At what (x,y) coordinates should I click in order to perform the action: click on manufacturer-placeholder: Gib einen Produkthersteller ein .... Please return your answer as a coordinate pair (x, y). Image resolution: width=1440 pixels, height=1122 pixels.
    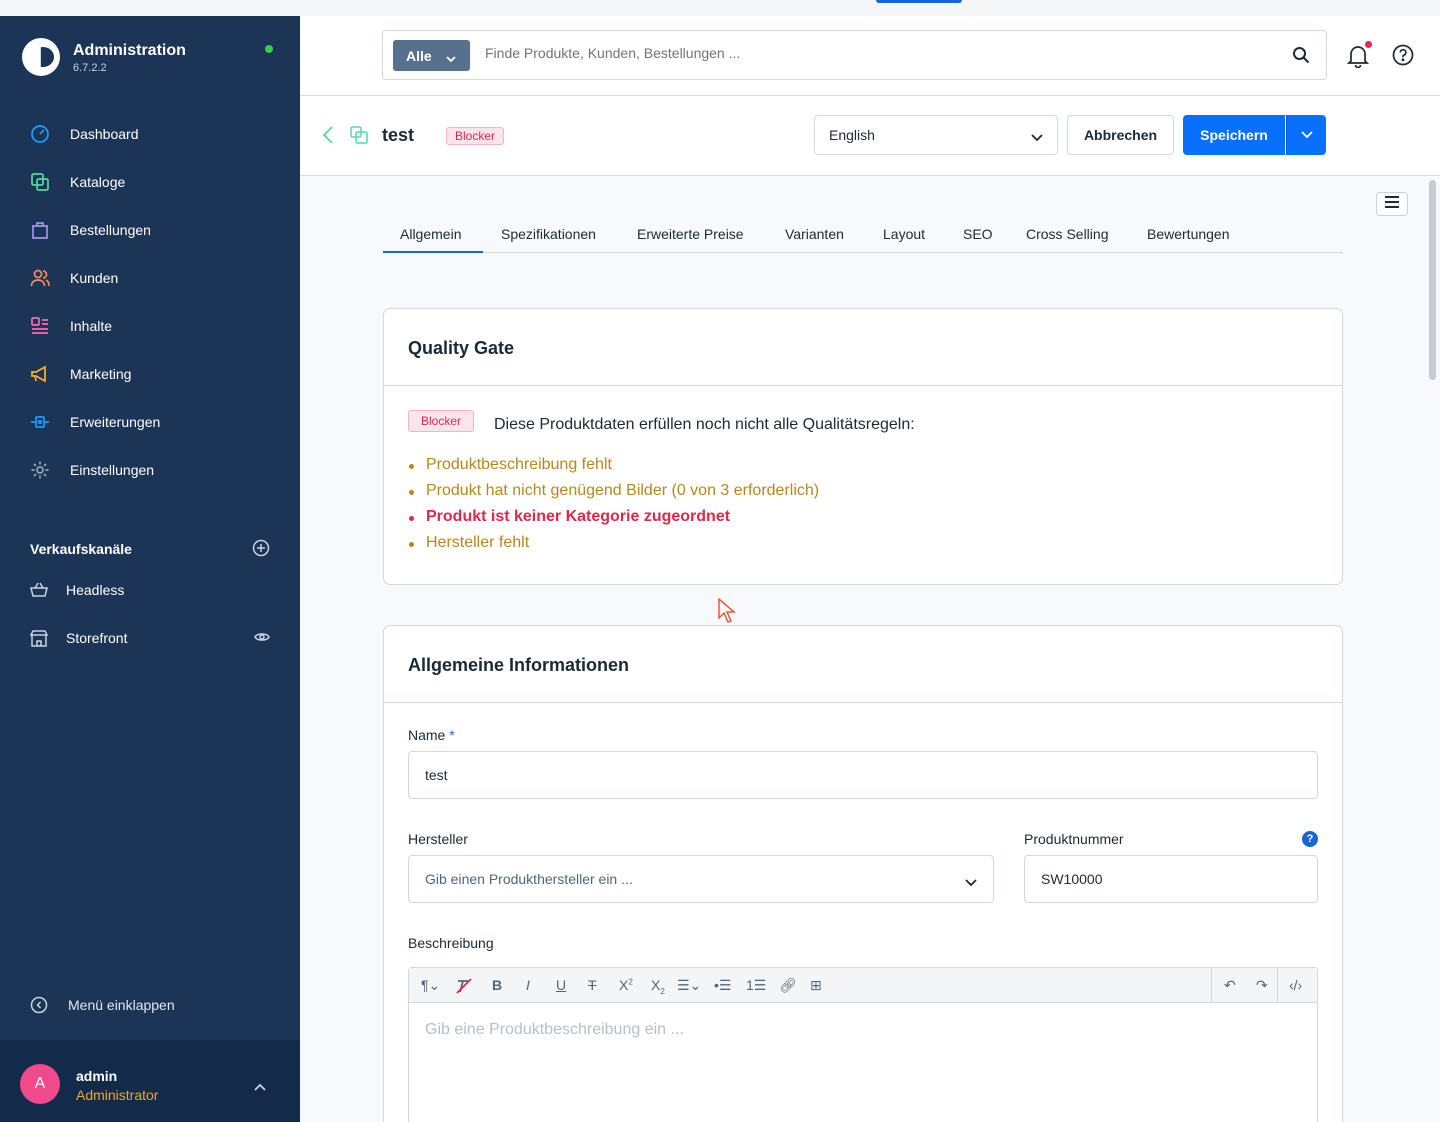
    Looking at the image, I should click on (529, 879).